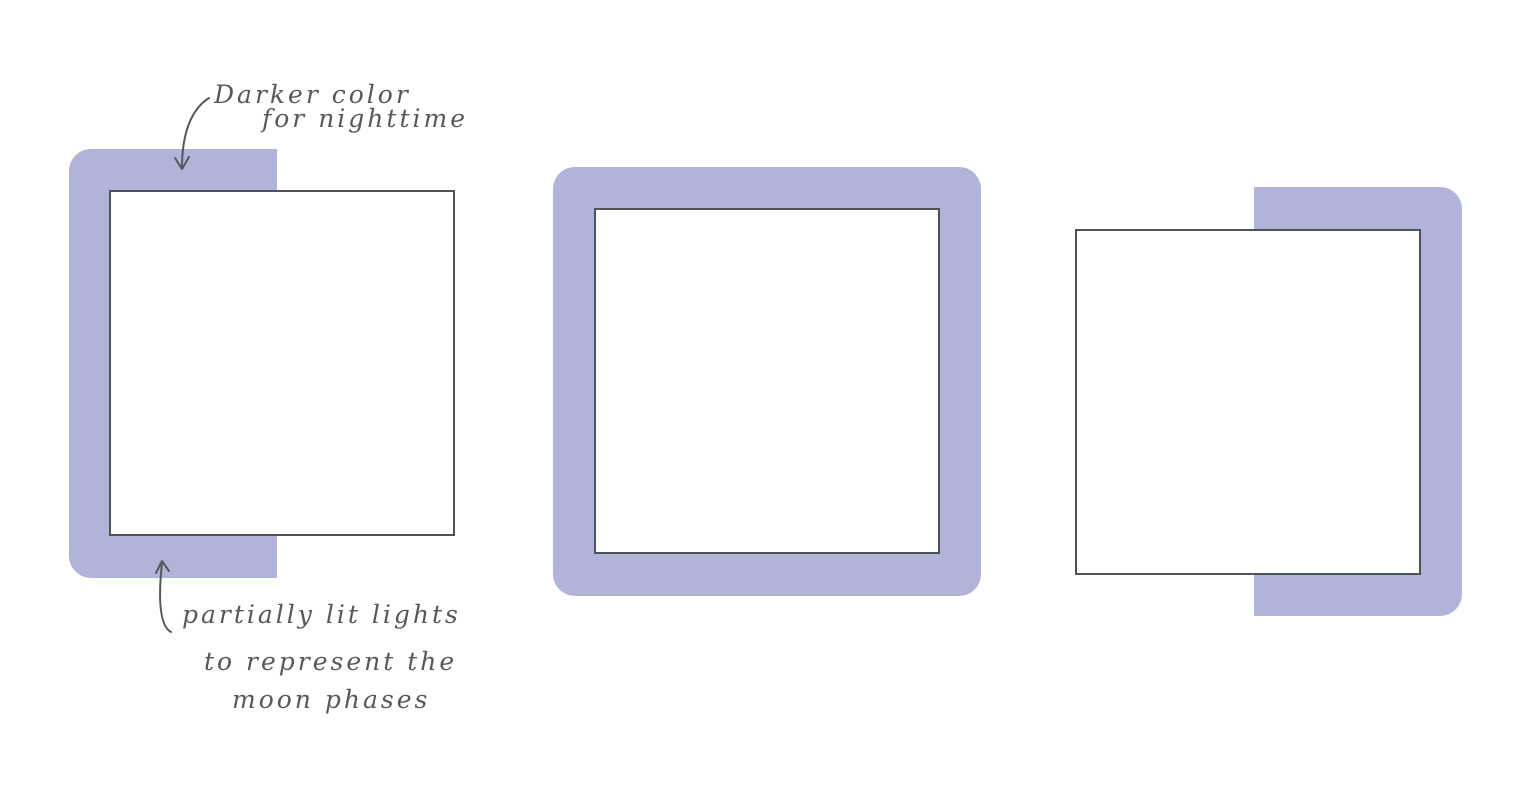 Image resolution: width=1532 pixels, height=809 pixels. What do you see at coordinates (165, 597) in the screenshot?
I see `moon-phases-arrow` at bounding box center [165, 597].